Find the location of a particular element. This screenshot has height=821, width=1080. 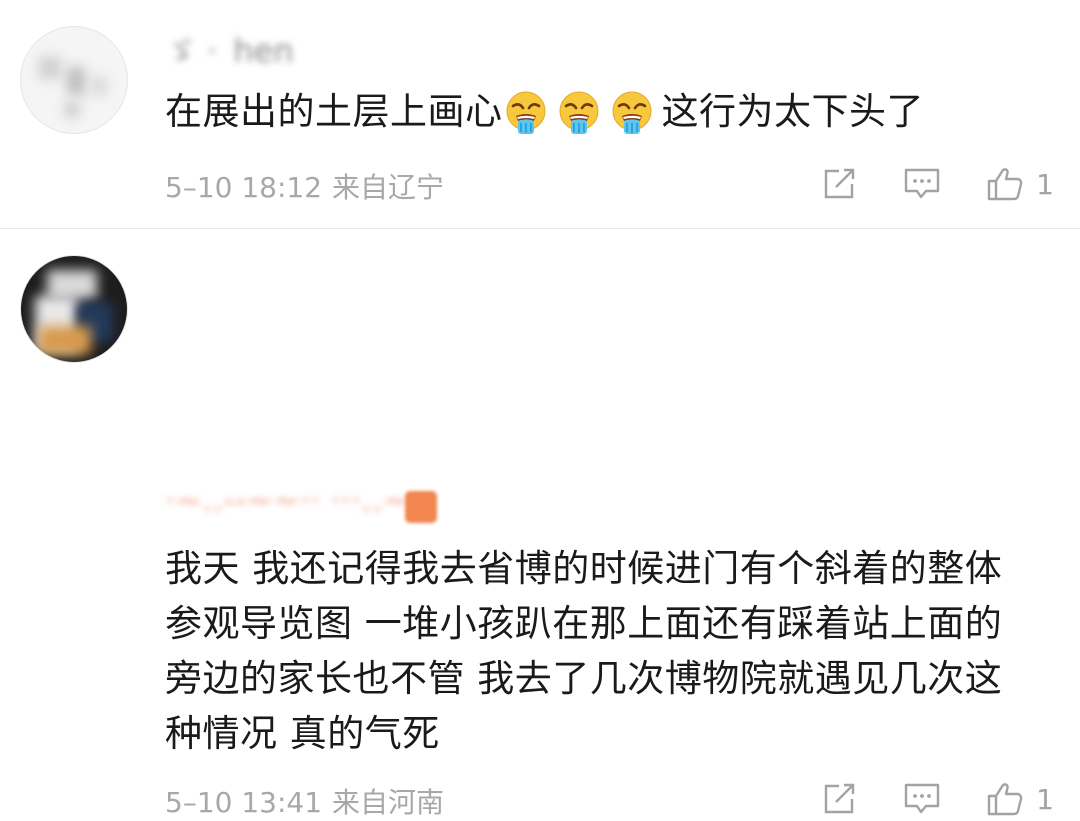

comment-meta: 5–10 18:12 来自辽宁 is located at coordinates (304, 186).